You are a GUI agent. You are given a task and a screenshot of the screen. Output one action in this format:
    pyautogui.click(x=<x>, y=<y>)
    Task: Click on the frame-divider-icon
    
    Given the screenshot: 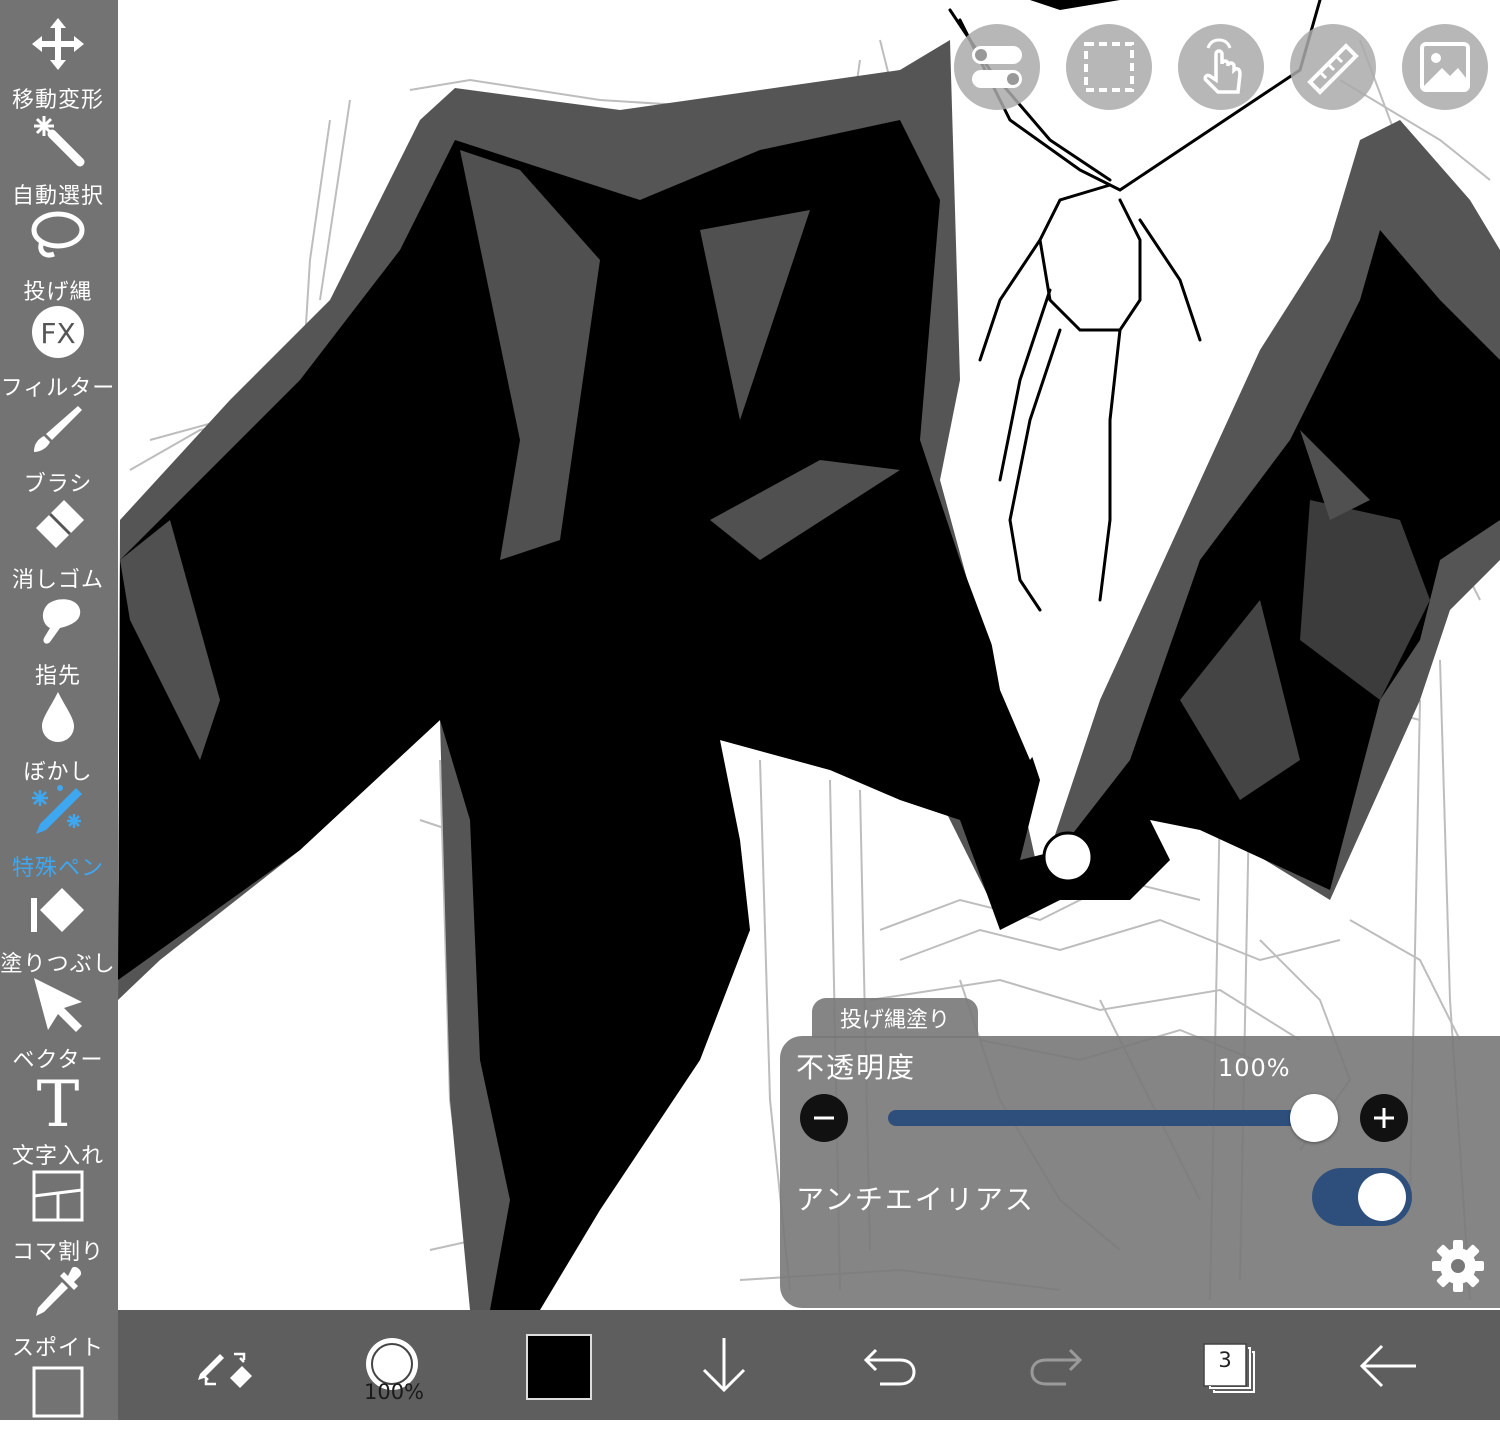 What is the action you would take?
    pyautogui.click(x=58, y=1196)
    